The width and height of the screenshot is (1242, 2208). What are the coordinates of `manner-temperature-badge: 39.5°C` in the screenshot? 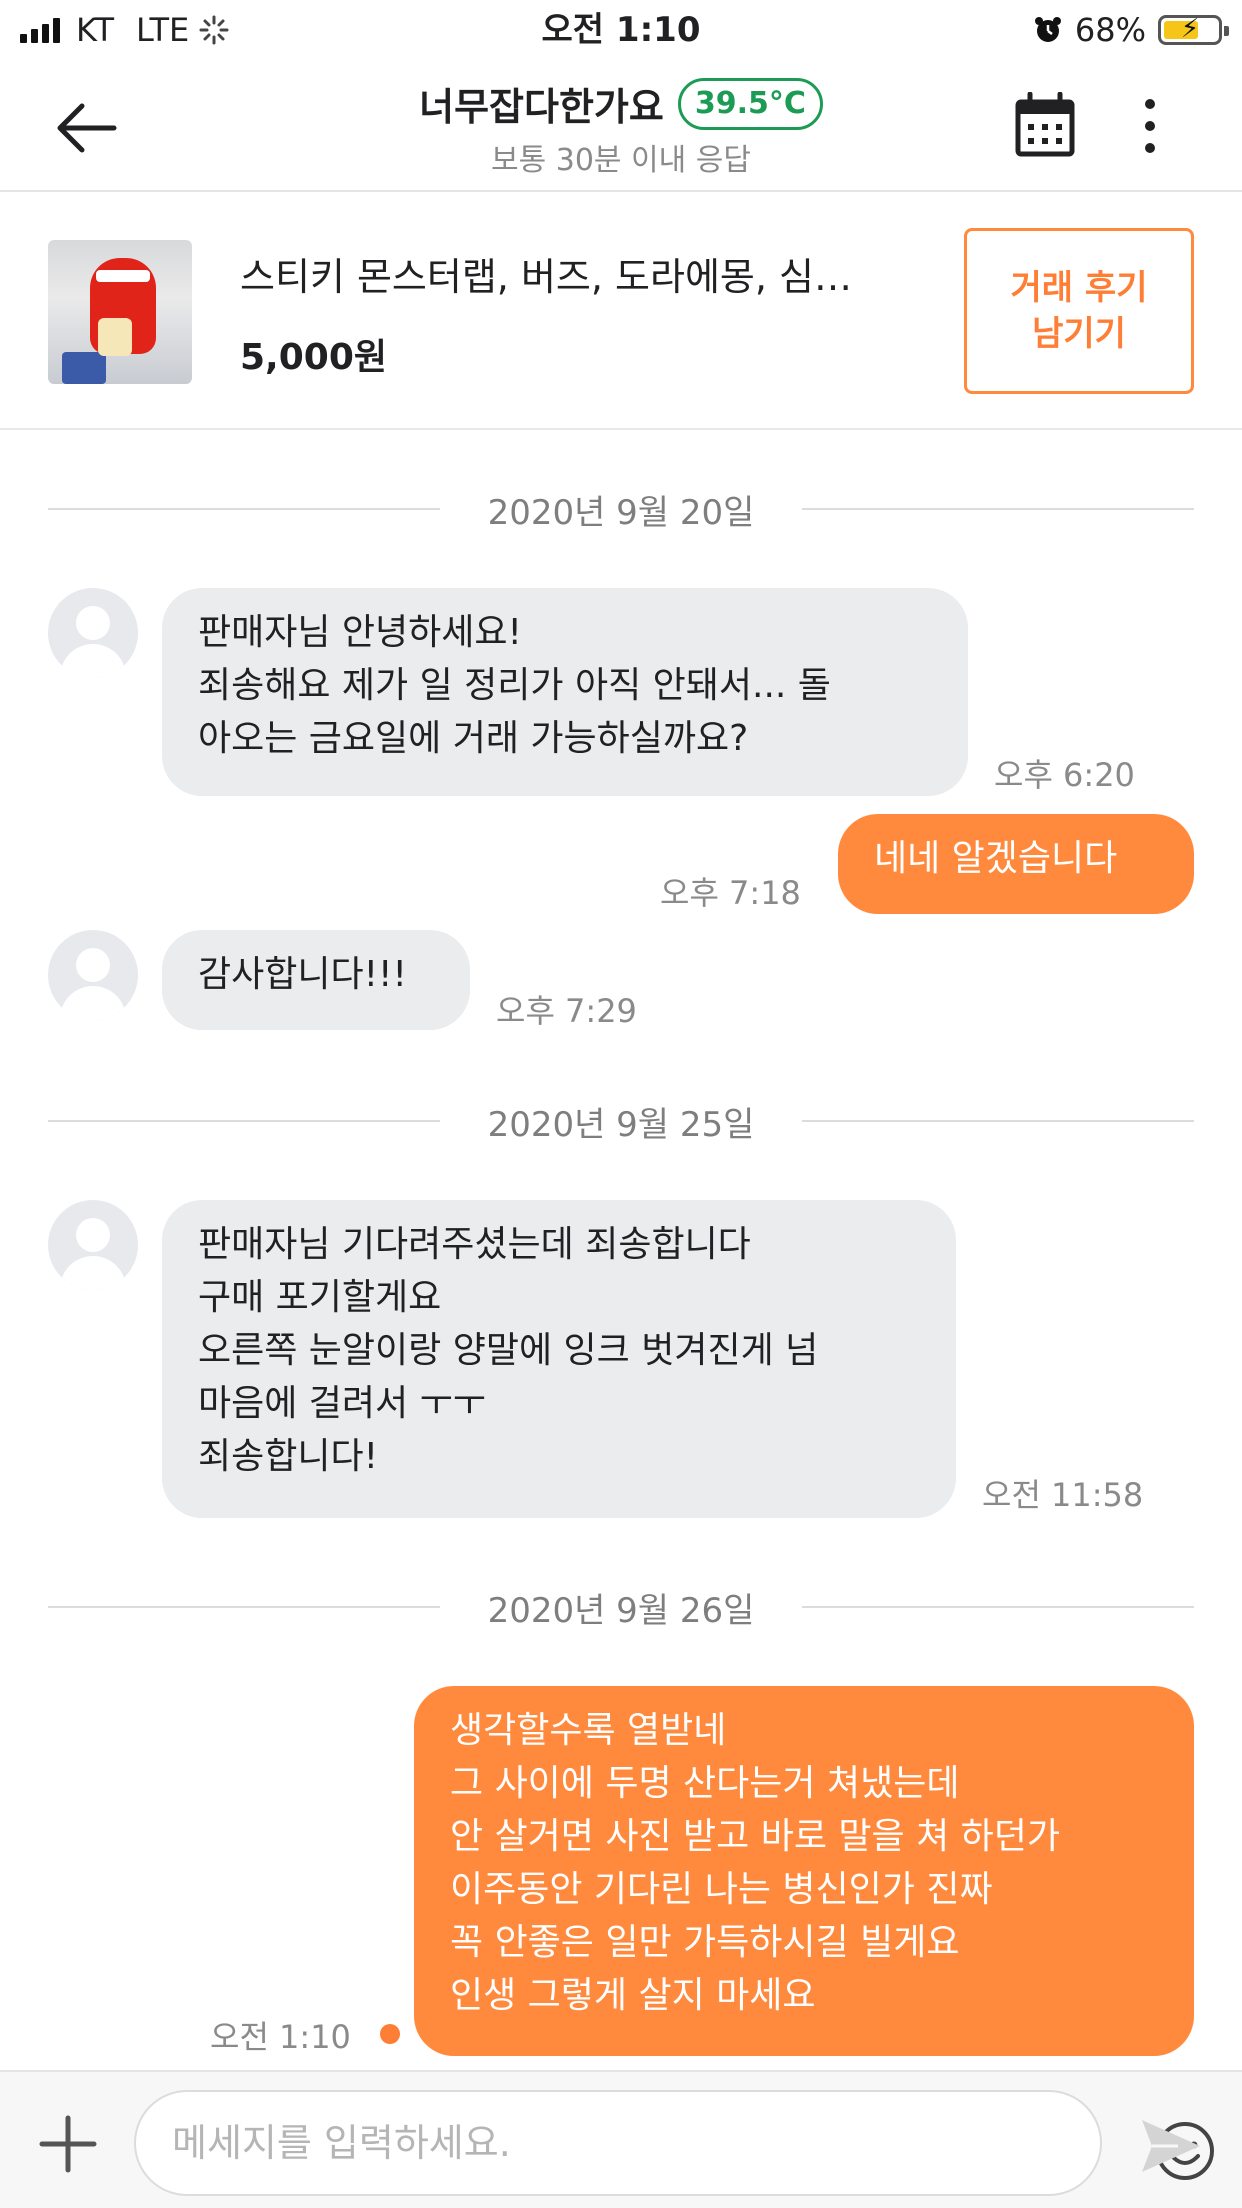 It's located at (750, 103).